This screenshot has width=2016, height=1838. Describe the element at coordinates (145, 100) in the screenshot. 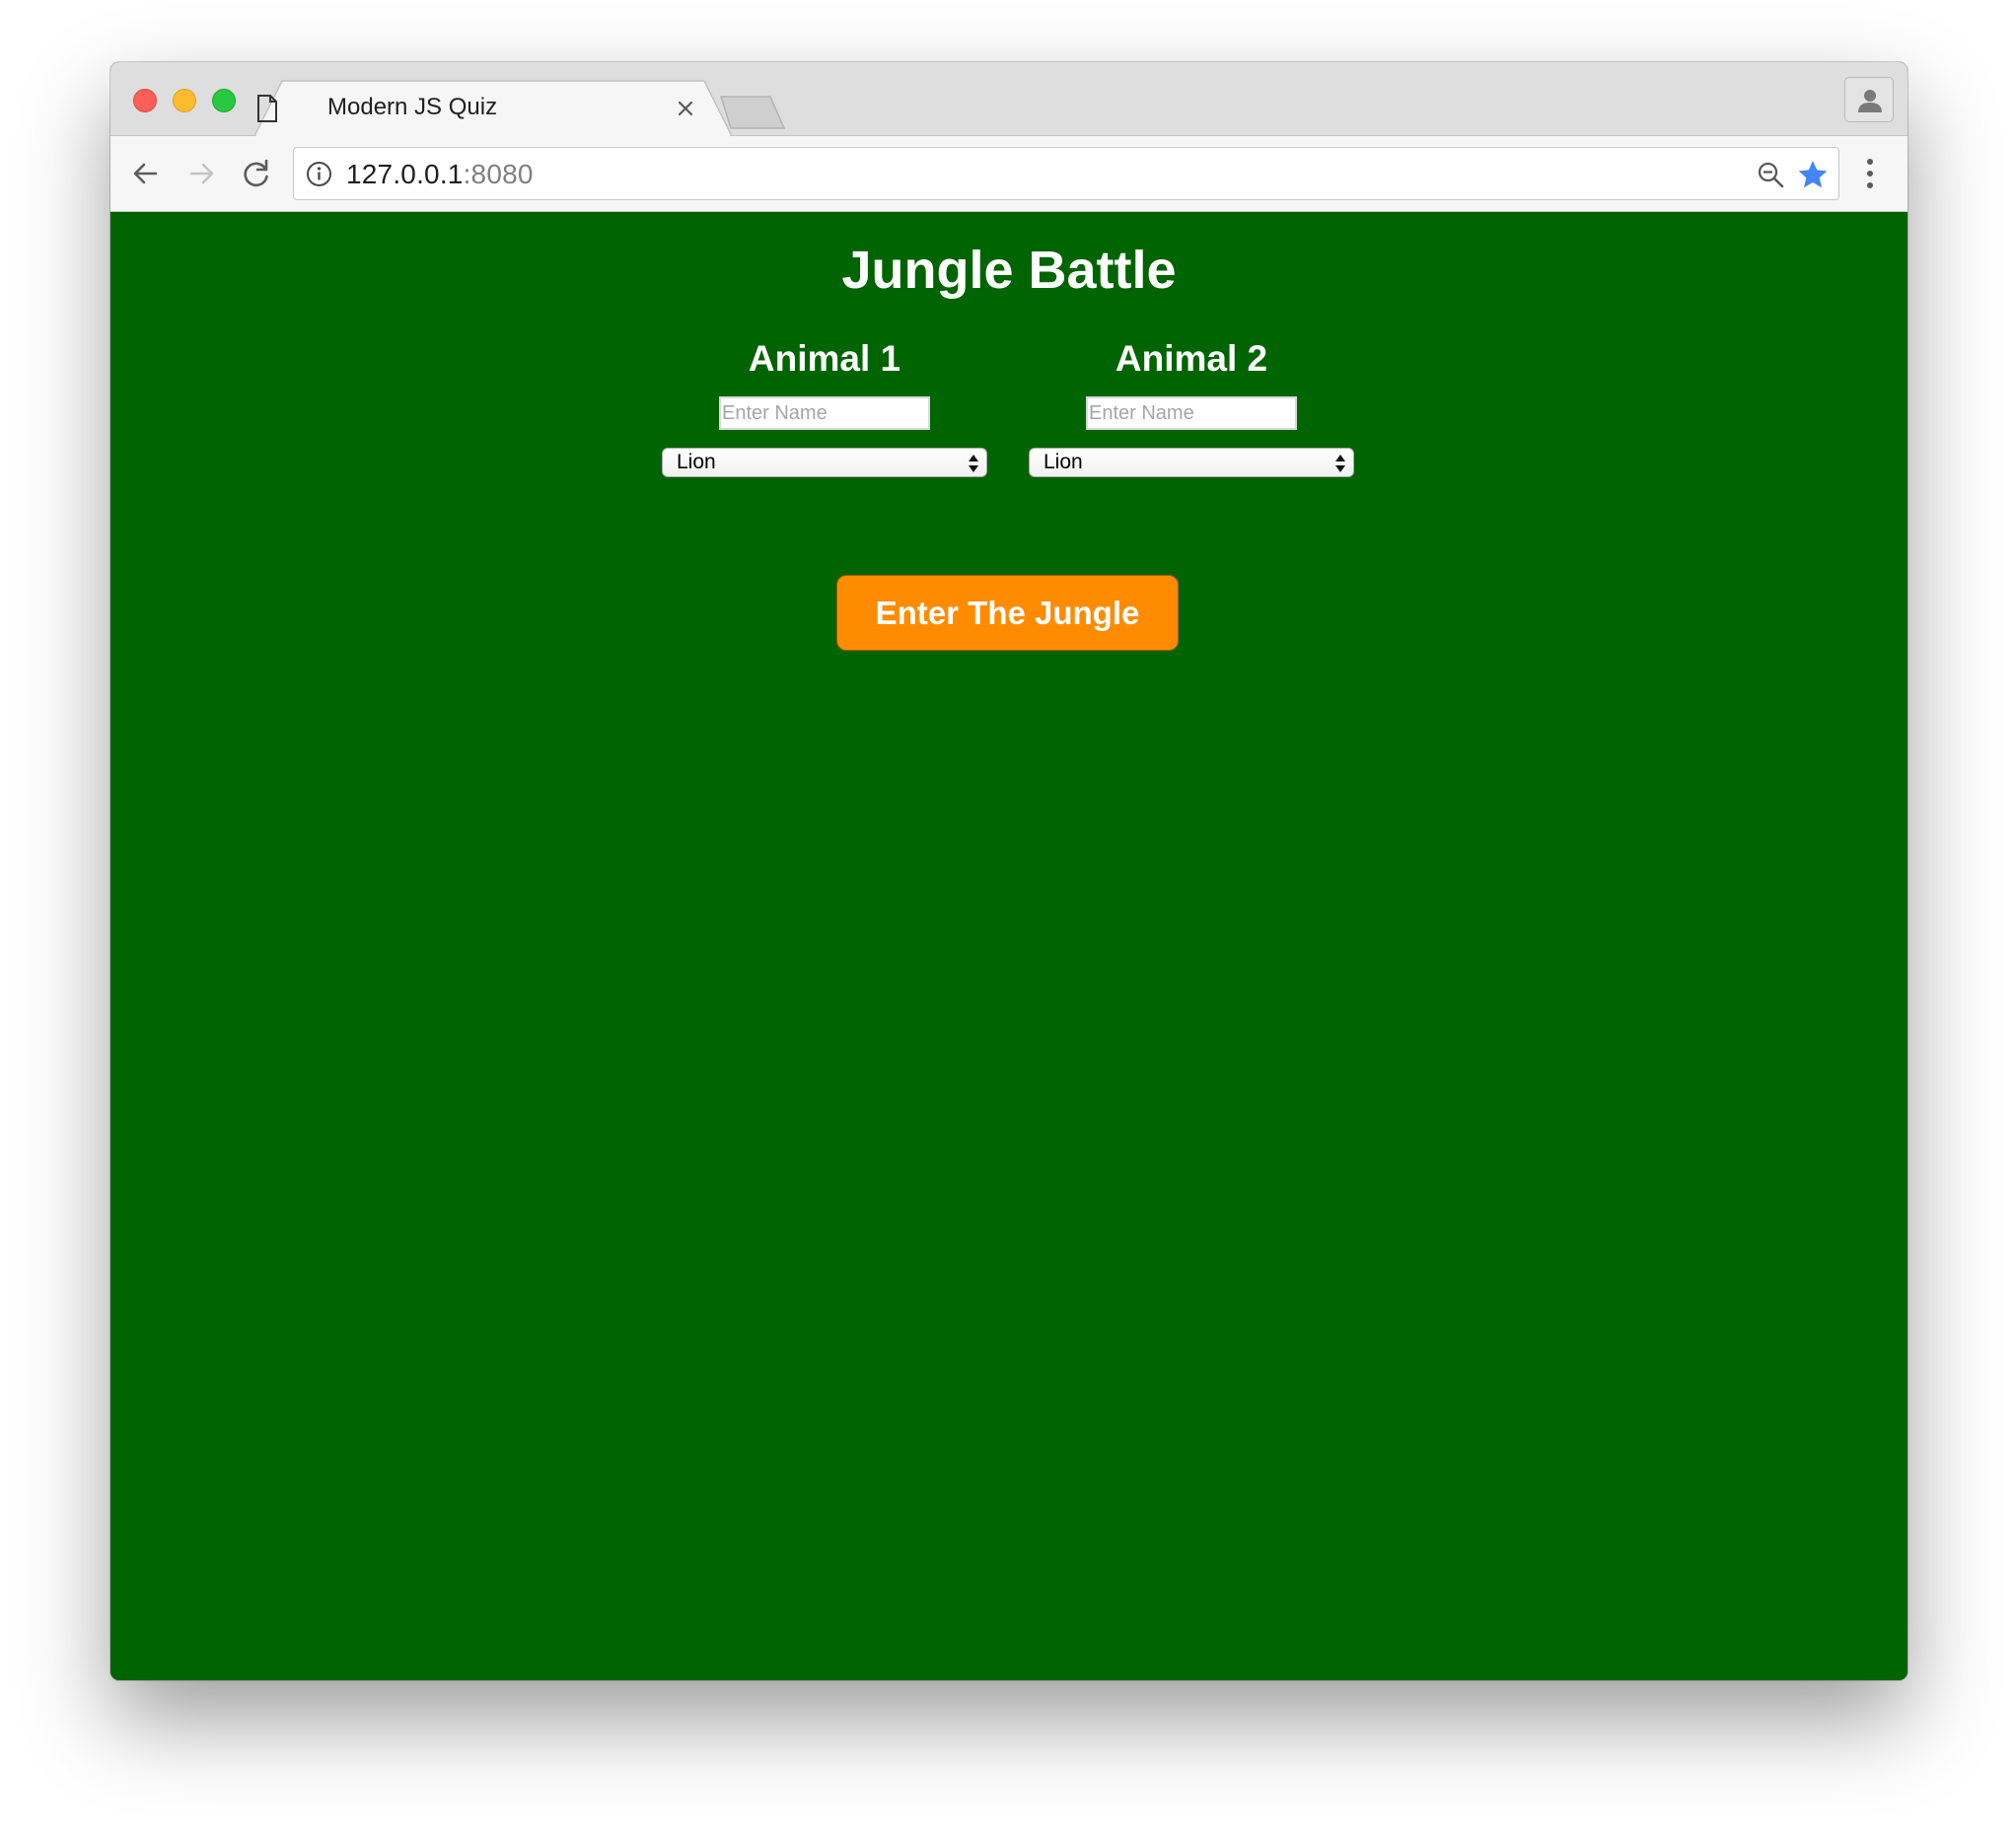

I see `window-close-button` at that location.